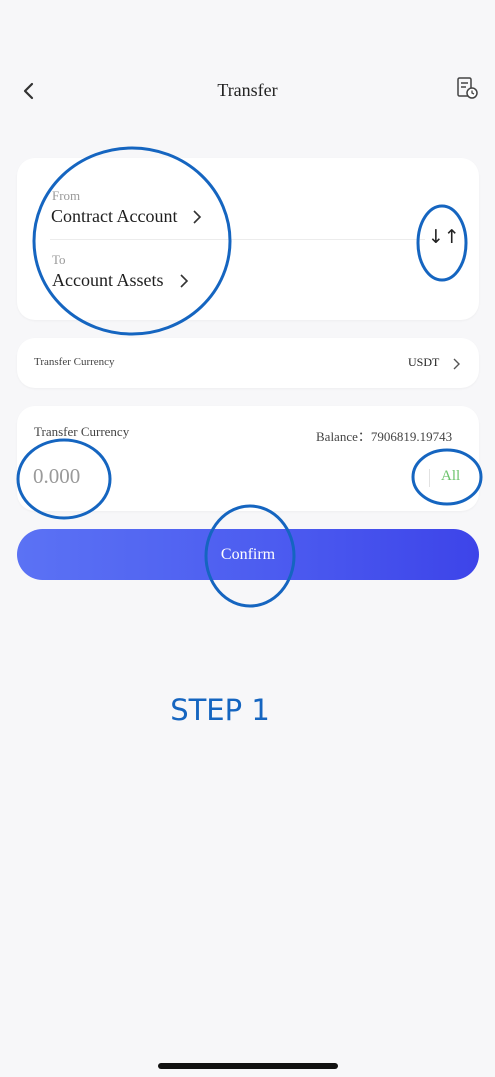 The image size is (495, 1077). I want to click on step-label: STEP 1, so click(220, 710).